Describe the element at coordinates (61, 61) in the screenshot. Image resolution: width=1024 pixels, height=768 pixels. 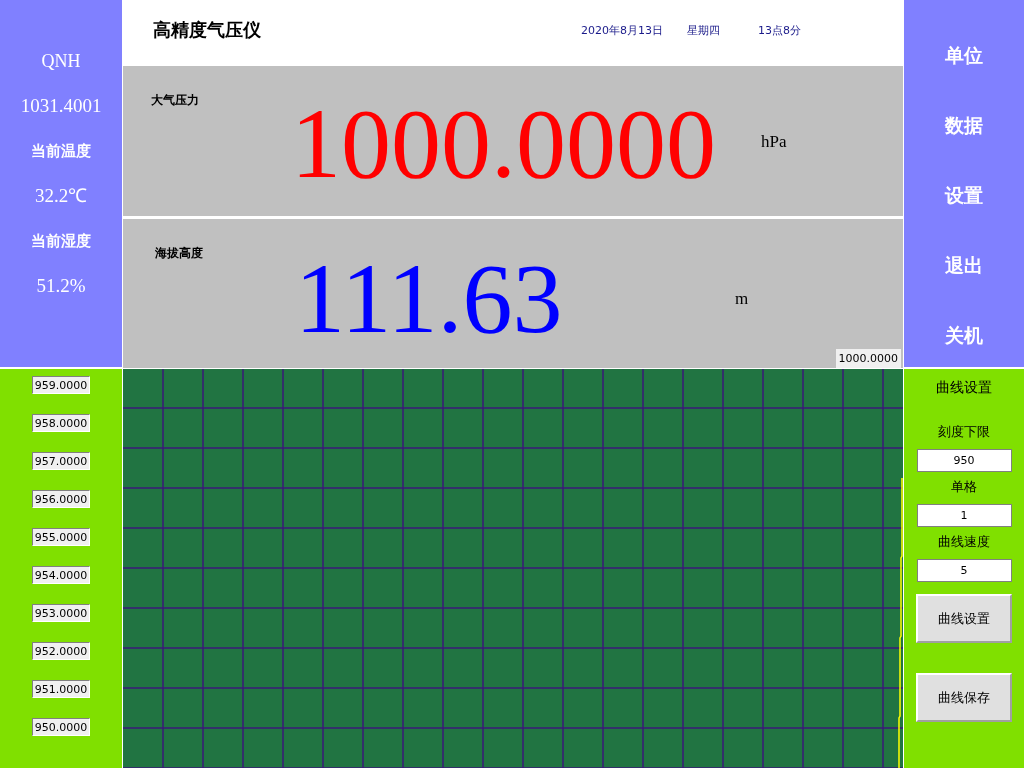
I see `qnh-label: QNH` at that location.